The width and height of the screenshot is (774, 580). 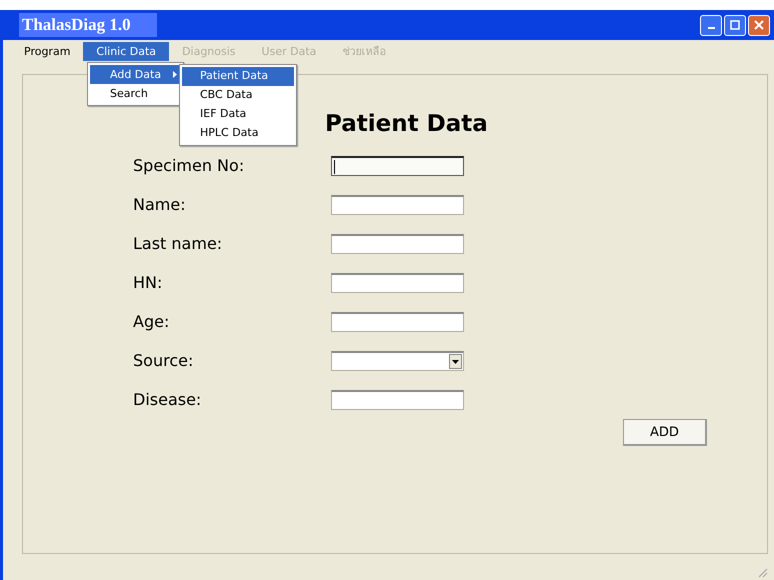 What do you see at coordinates (151, 322) in the screenshot?
I see `field-label: Age:` at bounding box center [151, 322].